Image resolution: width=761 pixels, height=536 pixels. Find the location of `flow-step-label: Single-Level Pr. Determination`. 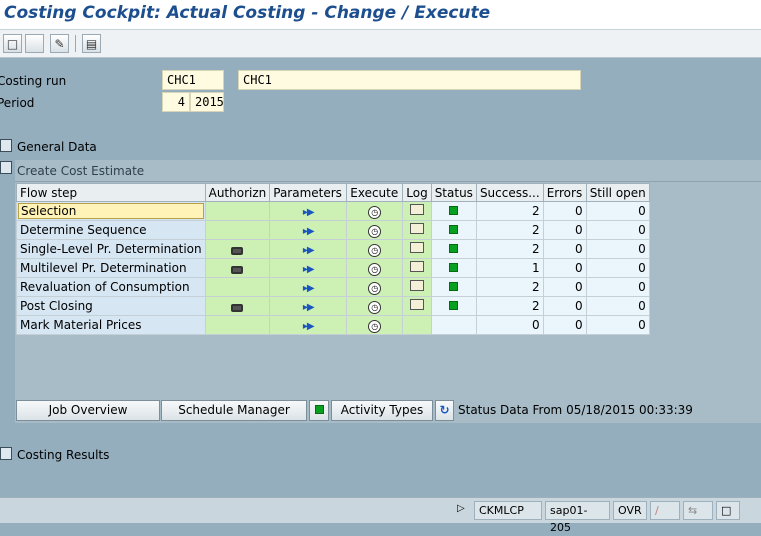

flow-step-label: Single-Level Pr. Determination is located at coordinates (111, 249).